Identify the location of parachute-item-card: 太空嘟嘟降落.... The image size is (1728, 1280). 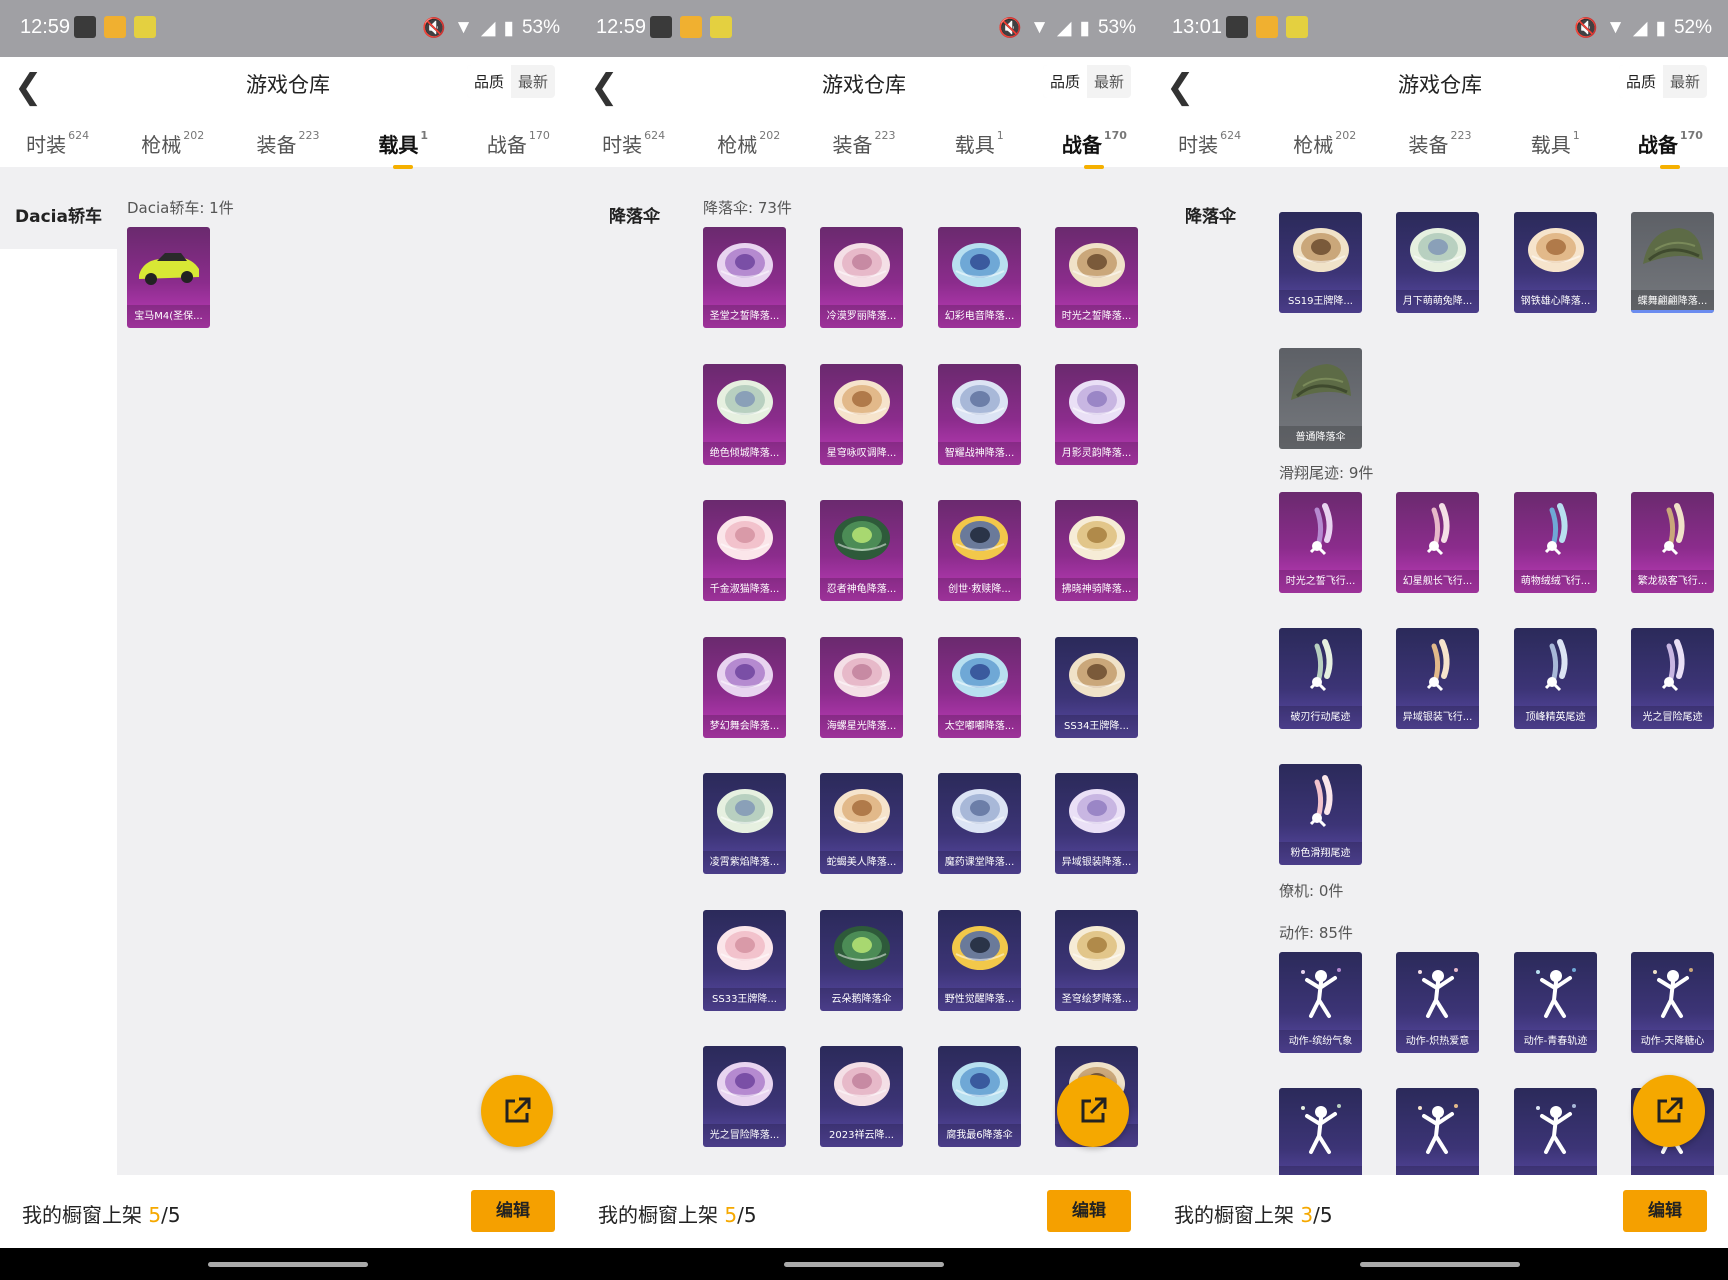
(979, 687).